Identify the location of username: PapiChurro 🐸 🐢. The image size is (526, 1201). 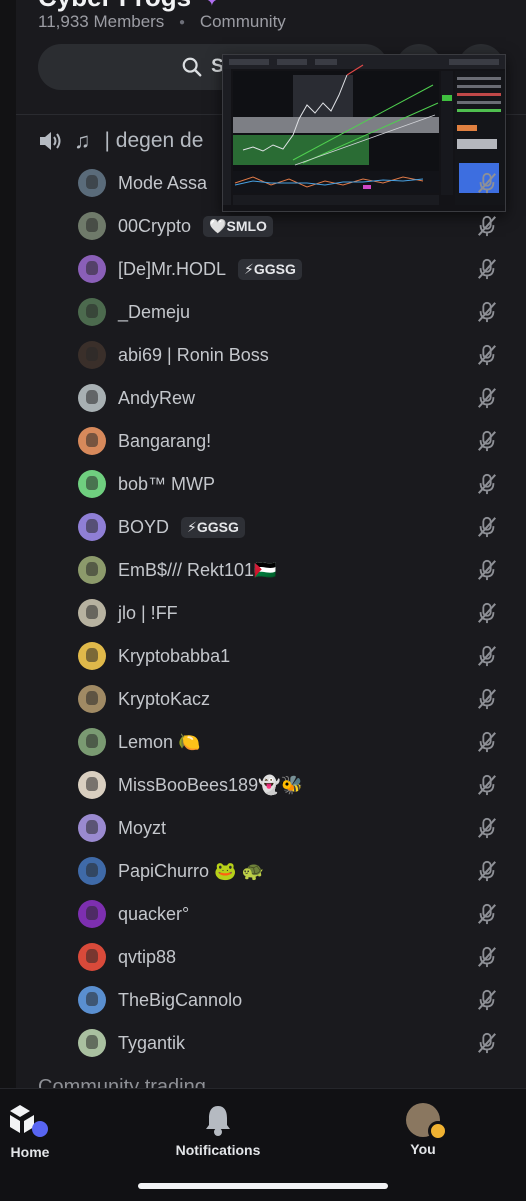
(191, 870).